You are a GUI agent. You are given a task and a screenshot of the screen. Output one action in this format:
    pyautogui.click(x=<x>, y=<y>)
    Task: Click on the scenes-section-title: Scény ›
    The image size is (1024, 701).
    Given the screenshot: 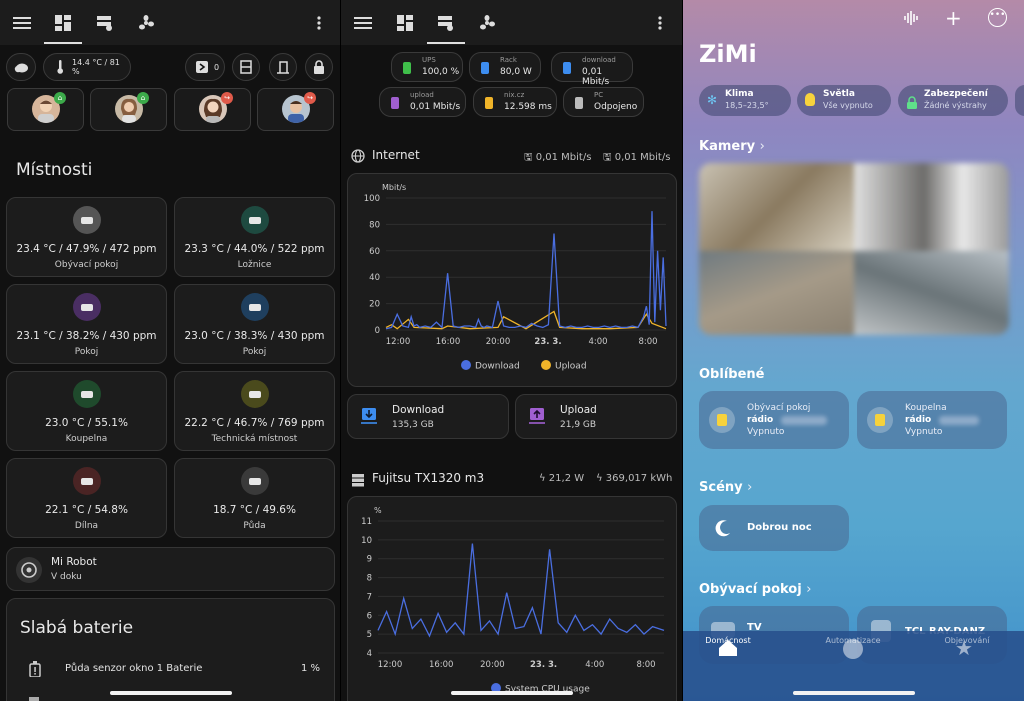 What is the action you would take?
    pyautogui.click(x=725, y=487)
    